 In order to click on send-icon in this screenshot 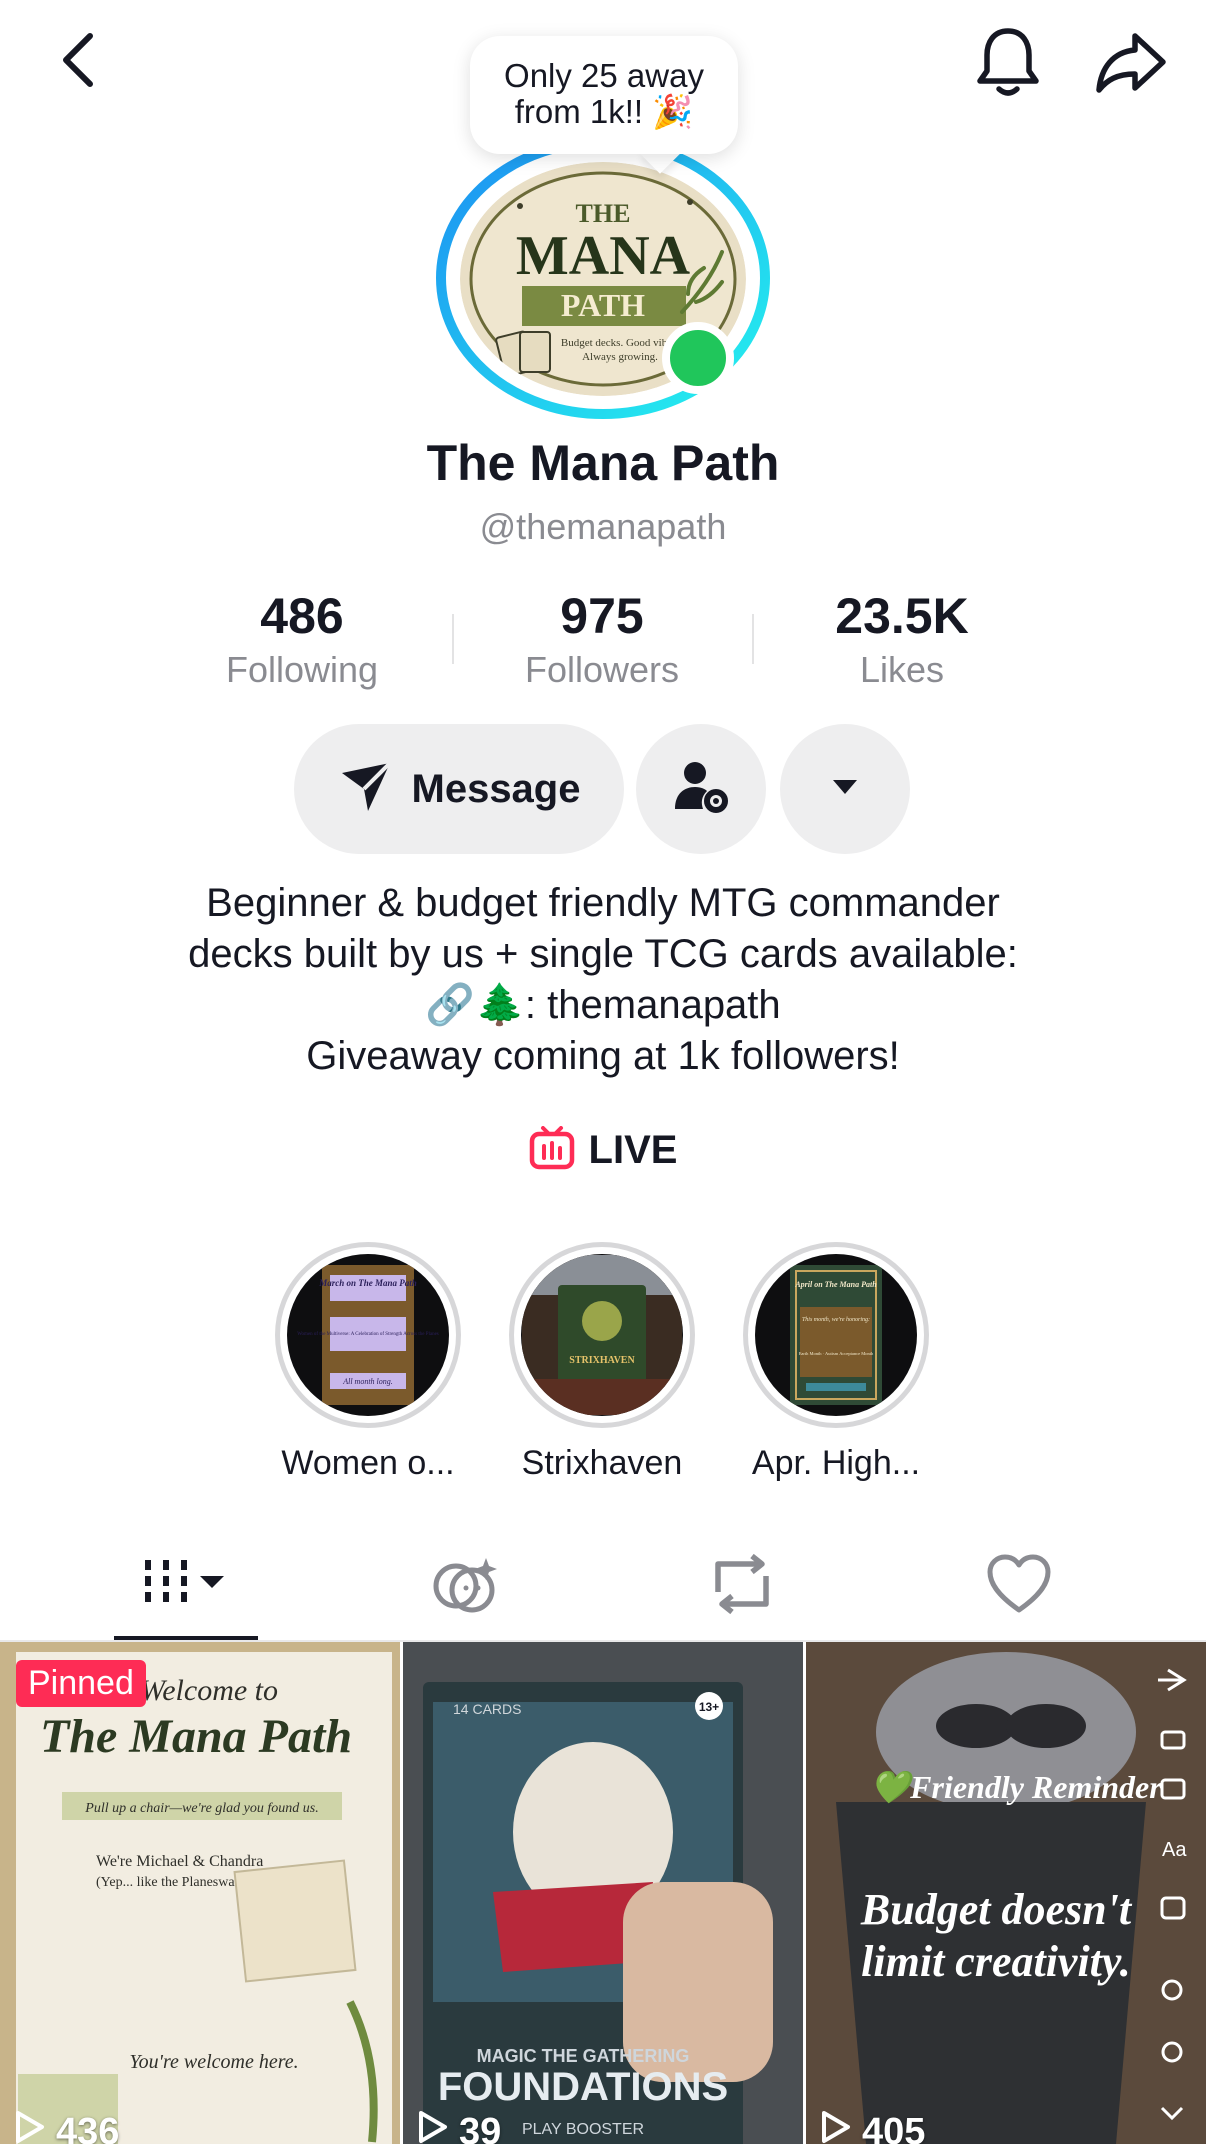, I will do `click(366, 789)`.